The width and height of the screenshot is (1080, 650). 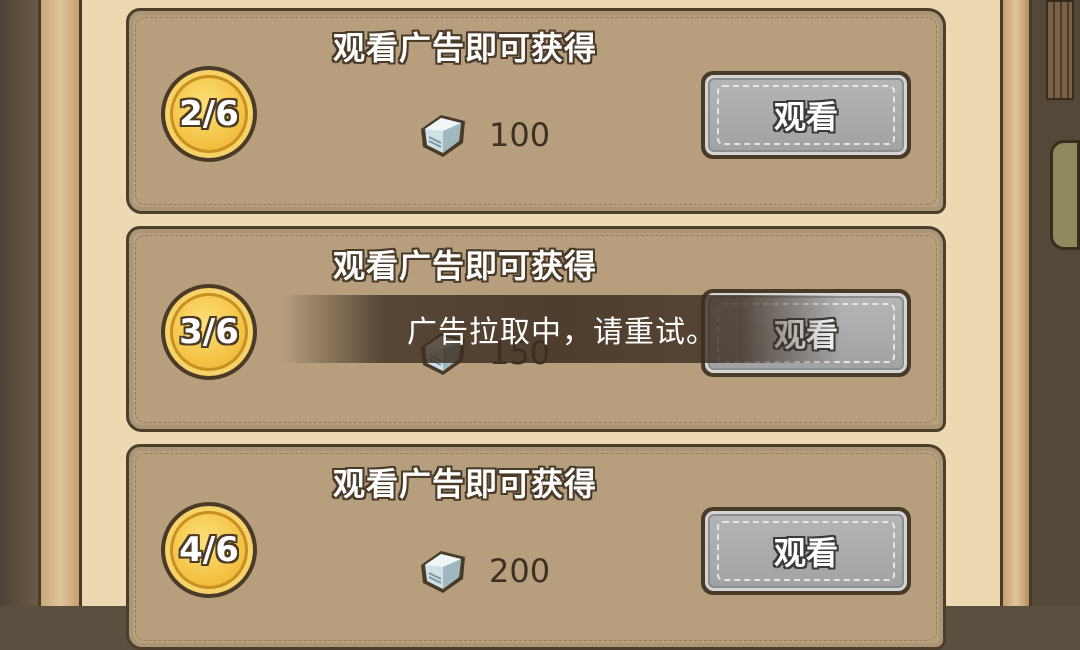 I want to click on progress-badge: 4/6, so click(x=209, y=550).